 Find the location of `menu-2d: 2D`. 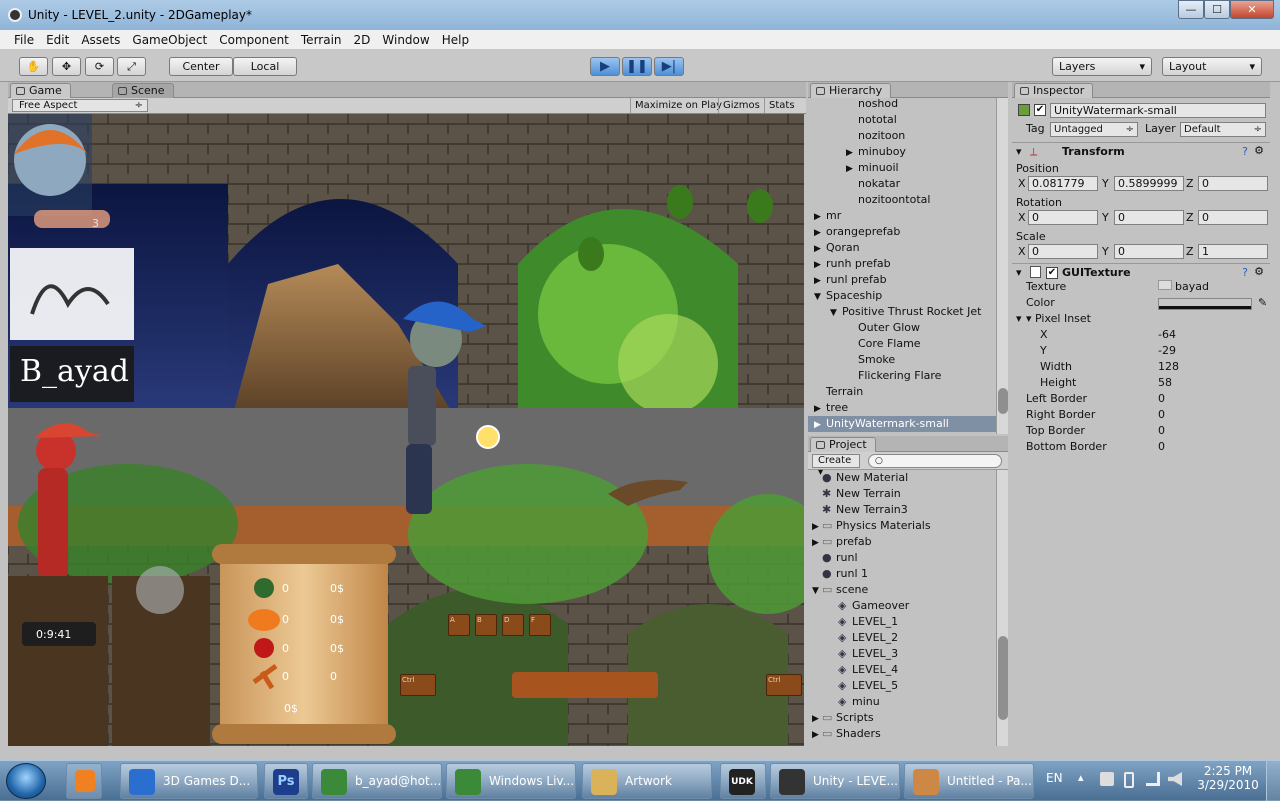

menu-2d: 2D is located at coordinates (362, 40).